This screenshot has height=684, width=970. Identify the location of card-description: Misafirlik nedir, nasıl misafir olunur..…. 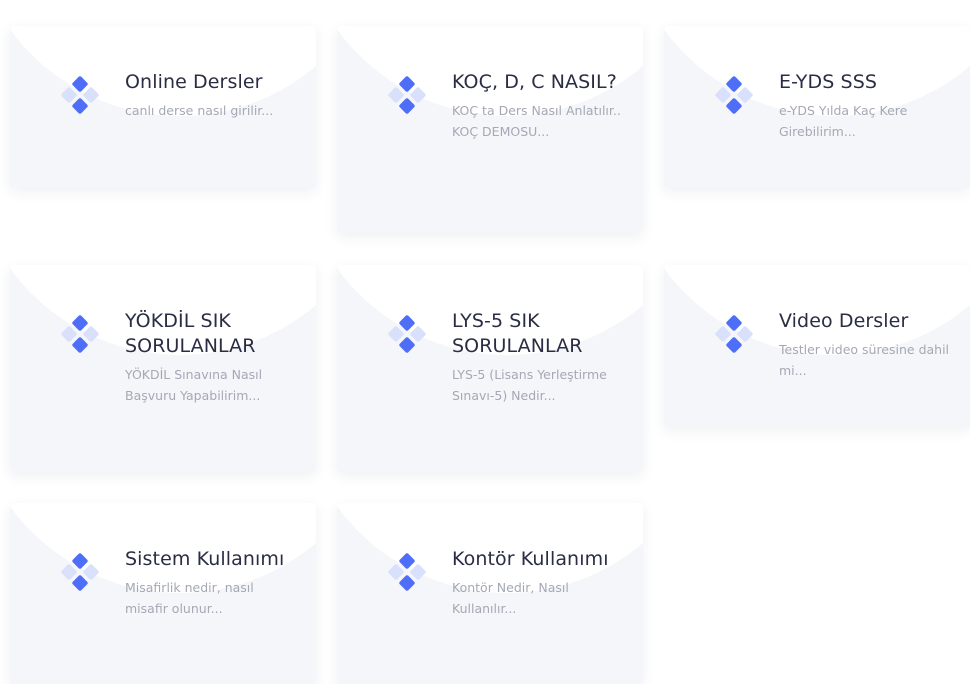
(189, 598).